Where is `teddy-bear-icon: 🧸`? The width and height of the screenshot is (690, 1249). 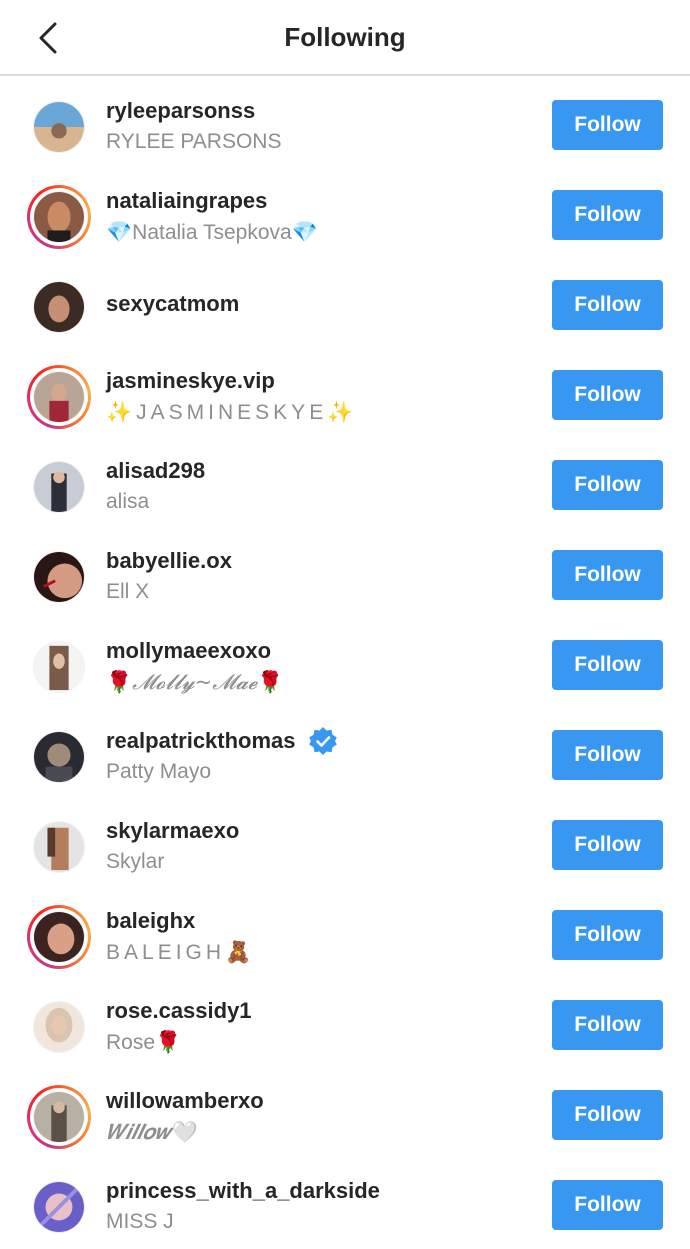
teddy-bear-icon: 🧸 is located at coordinates (240, 952).